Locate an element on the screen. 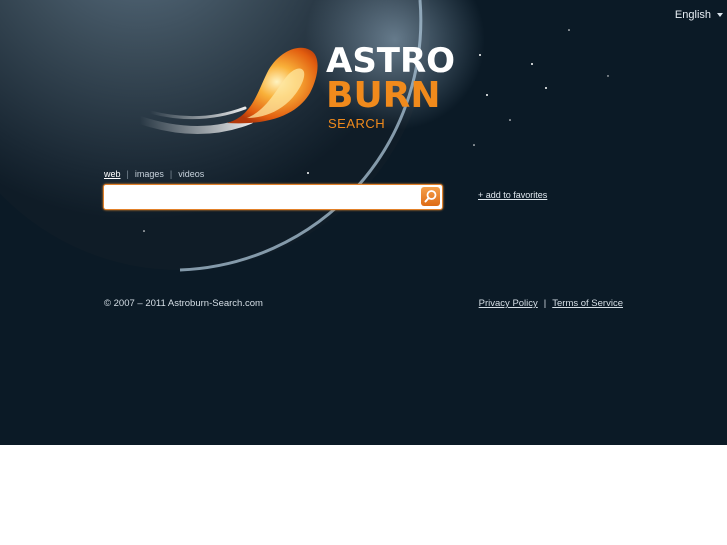 The height and width of the screenshot is (545, 727). logo-burn-text: BURN is located at coordinates (383, 95).